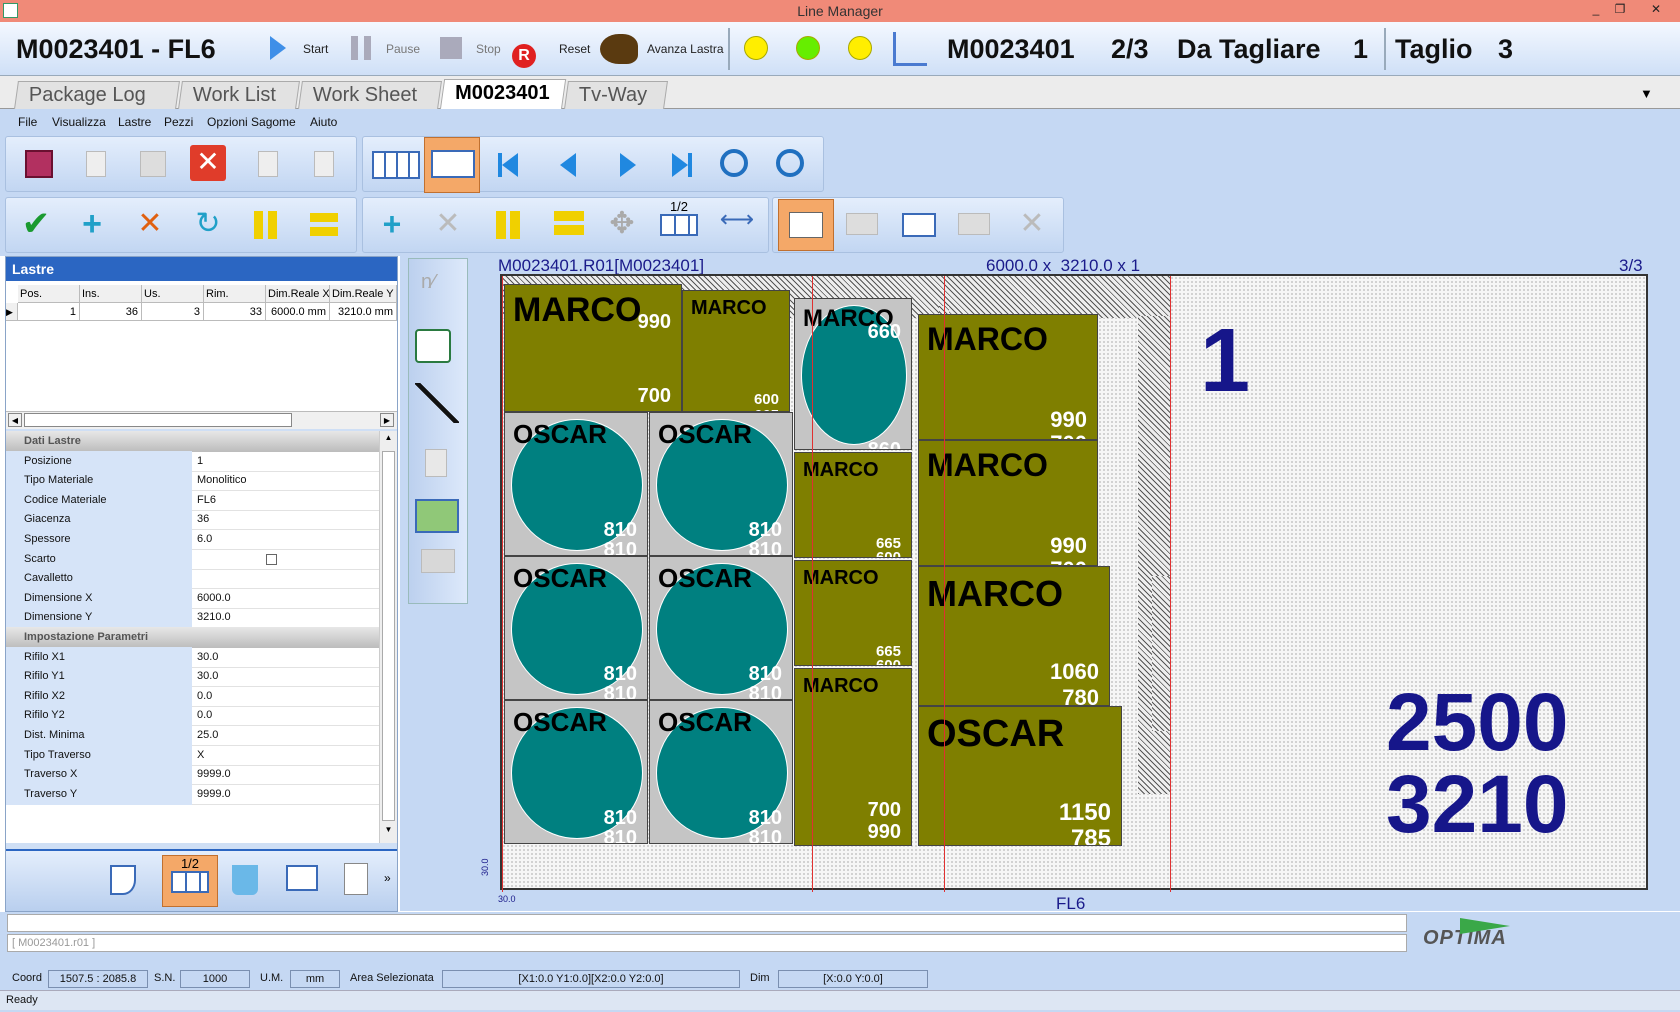 This screenshot has width=1680, height=1012. What do you see at coordinates (192, 735) in the screenshot?
I see `property-row: Dist. Minima 25.0` at bounding box center [192, 735].